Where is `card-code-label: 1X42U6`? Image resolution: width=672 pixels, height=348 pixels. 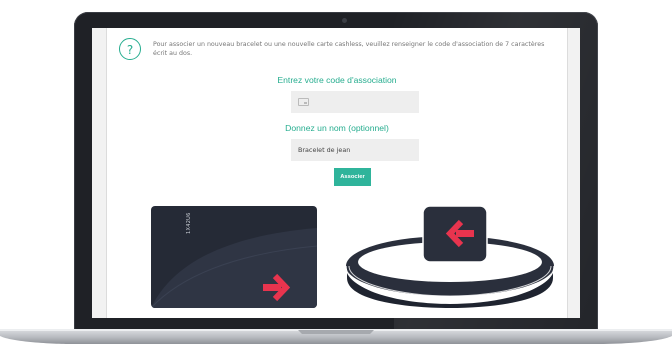
card-code-label: 1X42U6 is located at coordinates (189, 223).